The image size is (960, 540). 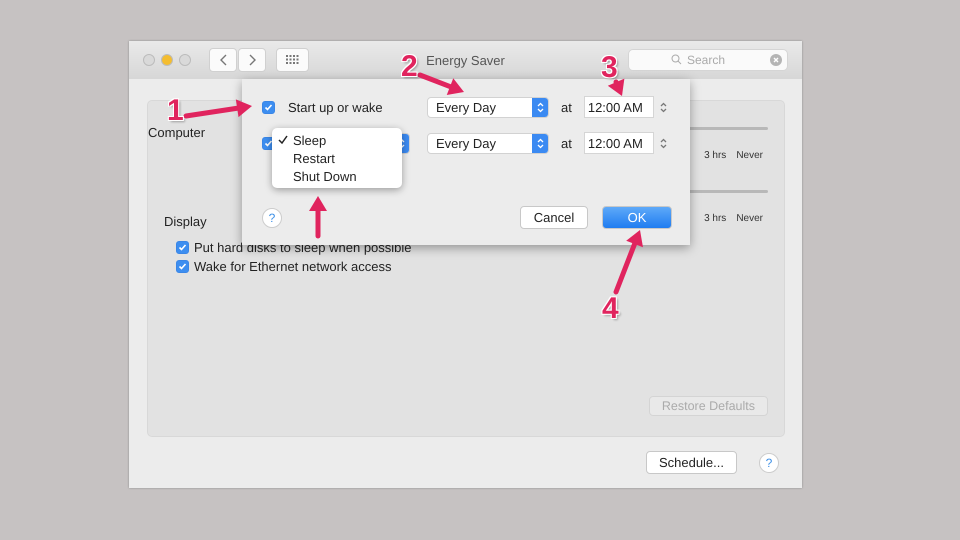 I want to click on menu-item: Shut Down, so click(x=325, y=176).